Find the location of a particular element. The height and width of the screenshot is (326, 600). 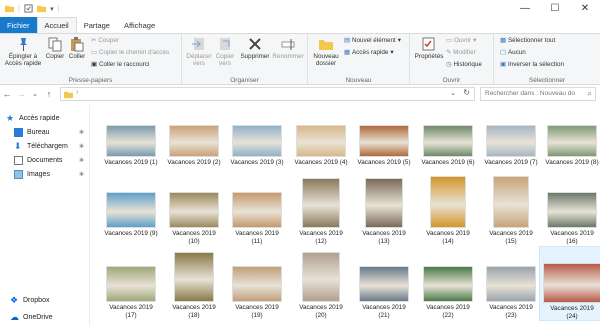

properties-button: Propriétés is located at coordinates (429, 48).